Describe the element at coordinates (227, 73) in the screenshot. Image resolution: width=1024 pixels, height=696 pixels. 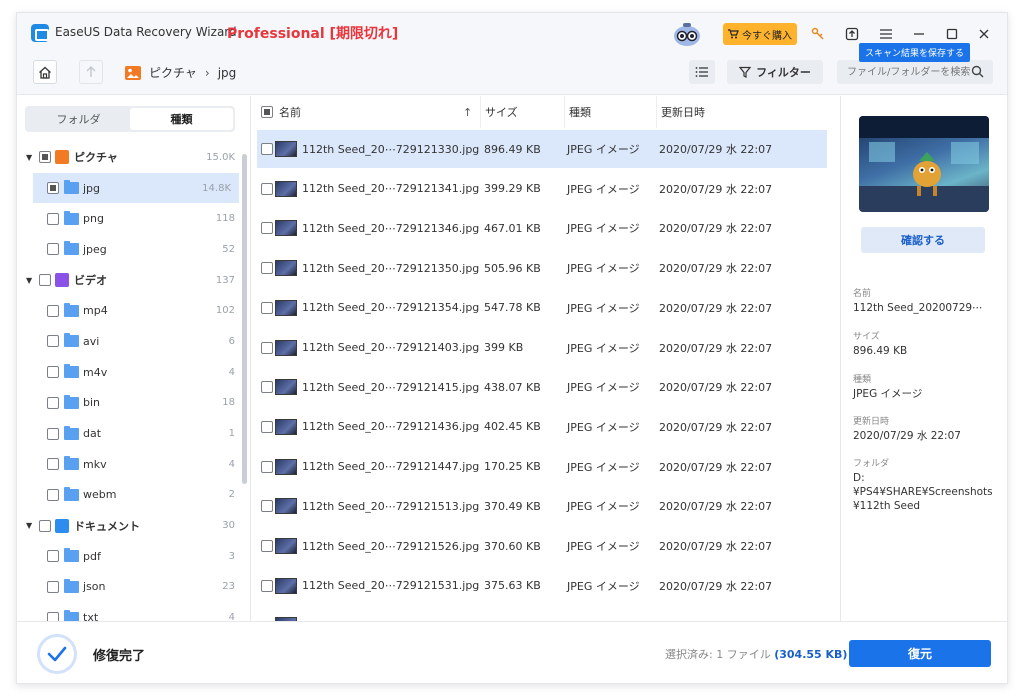
I see `breadcrumb-item-jpg: jpg` at that location.